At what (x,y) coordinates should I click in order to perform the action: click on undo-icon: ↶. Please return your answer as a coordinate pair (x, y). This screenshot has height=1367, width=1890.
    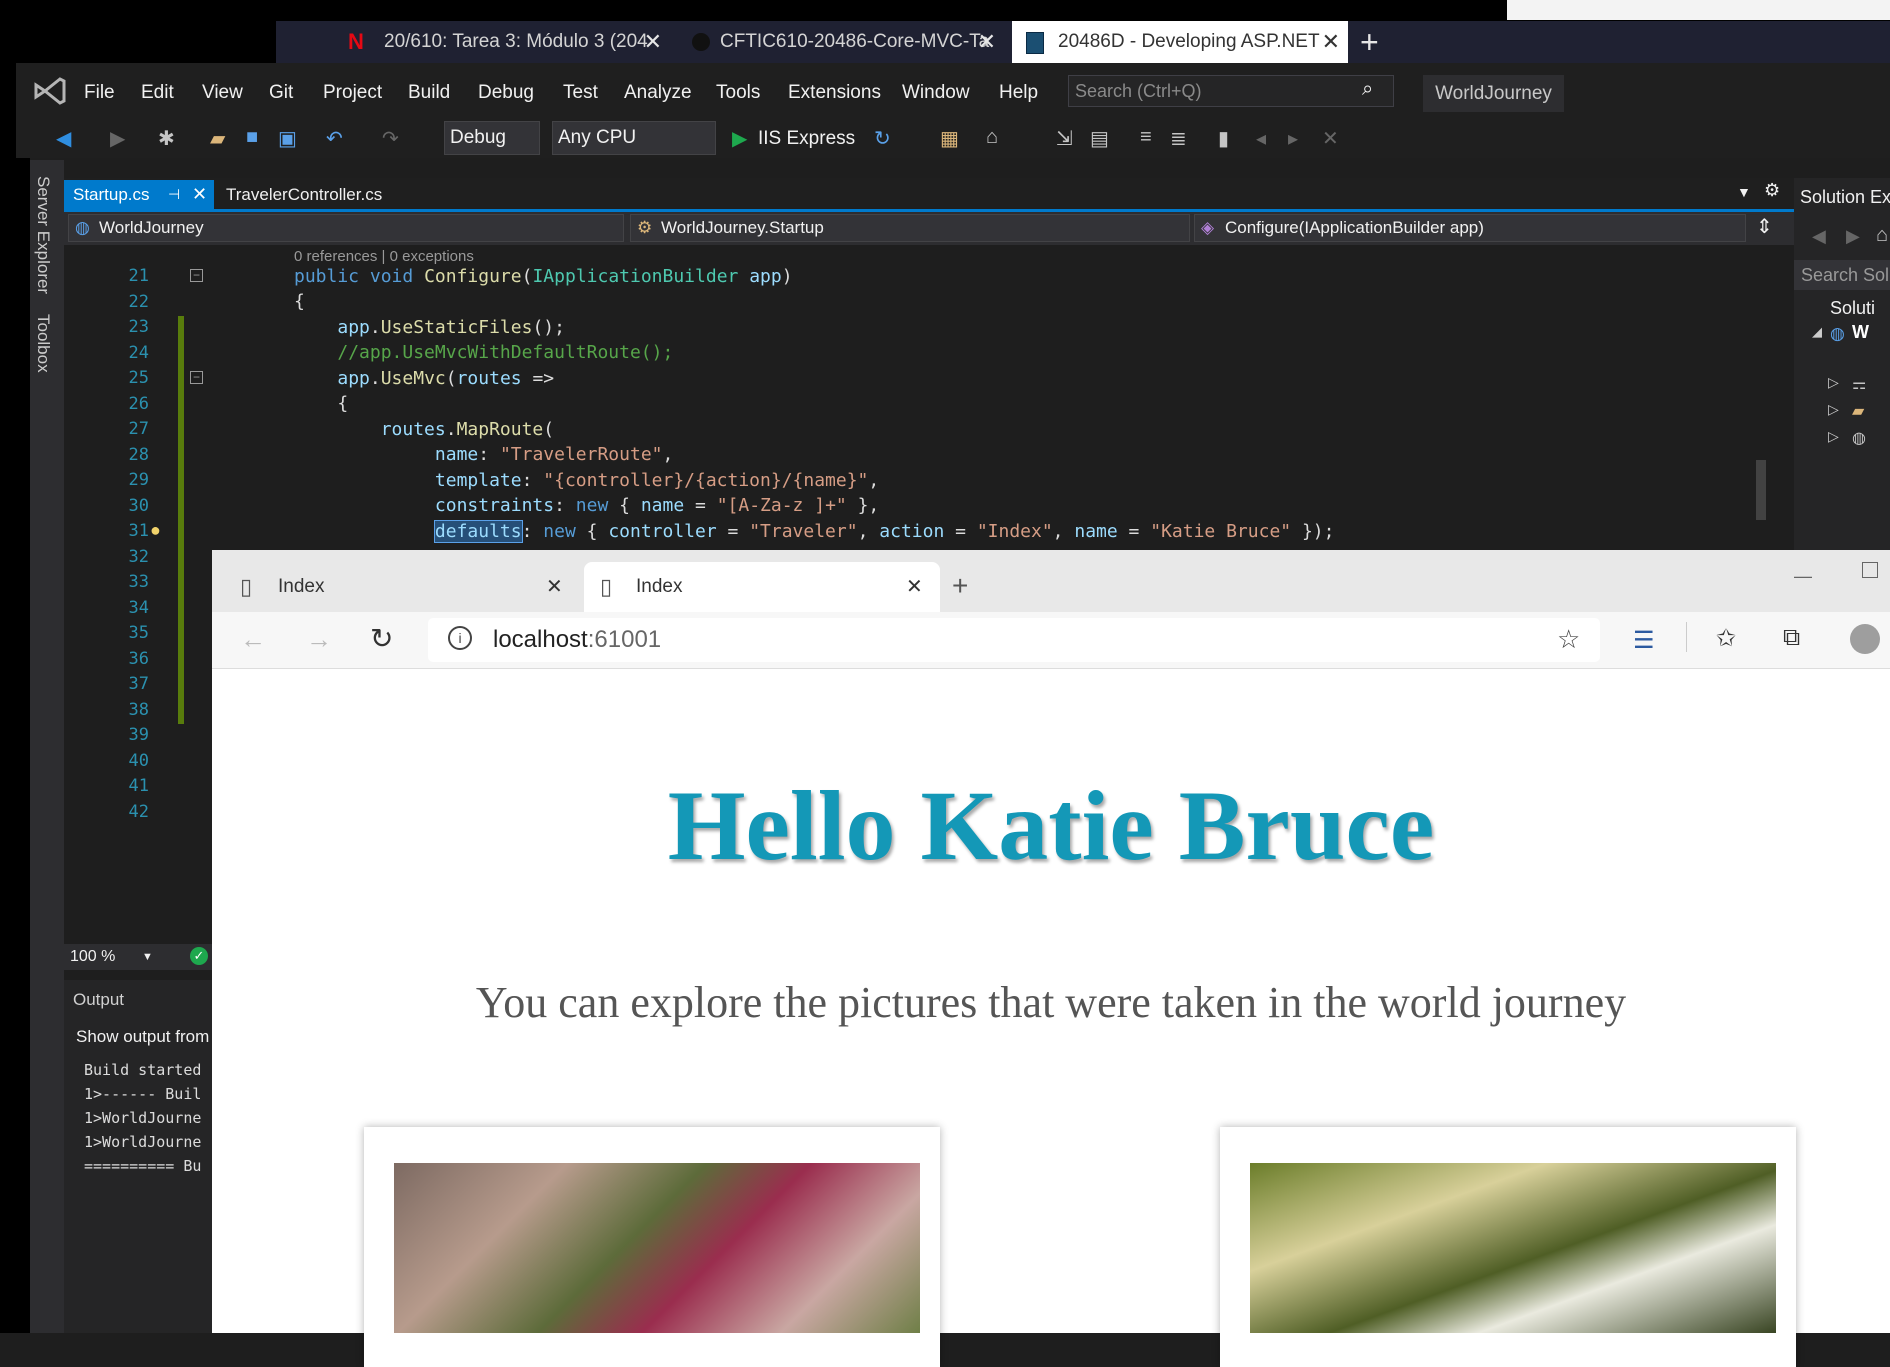
    Looking at the image, I should click on (334, 138).